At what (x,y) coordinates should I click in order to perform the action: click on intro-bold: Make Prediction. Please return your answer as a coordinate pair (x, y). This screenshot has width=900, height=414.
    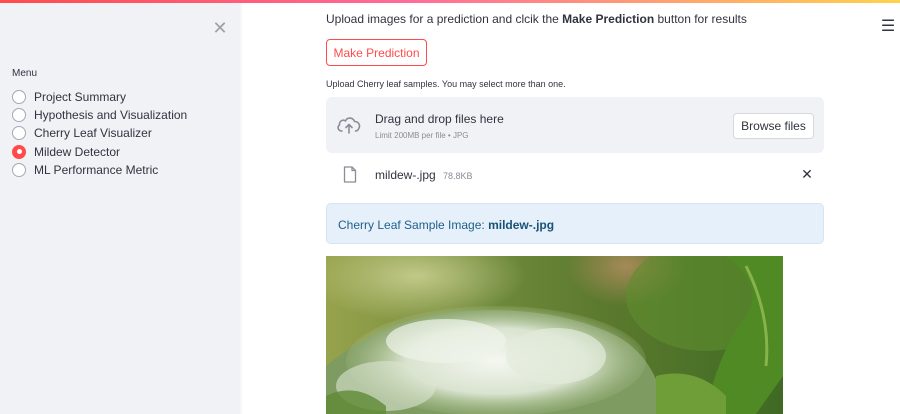
    Looking at the image, I should click on (608, 19).